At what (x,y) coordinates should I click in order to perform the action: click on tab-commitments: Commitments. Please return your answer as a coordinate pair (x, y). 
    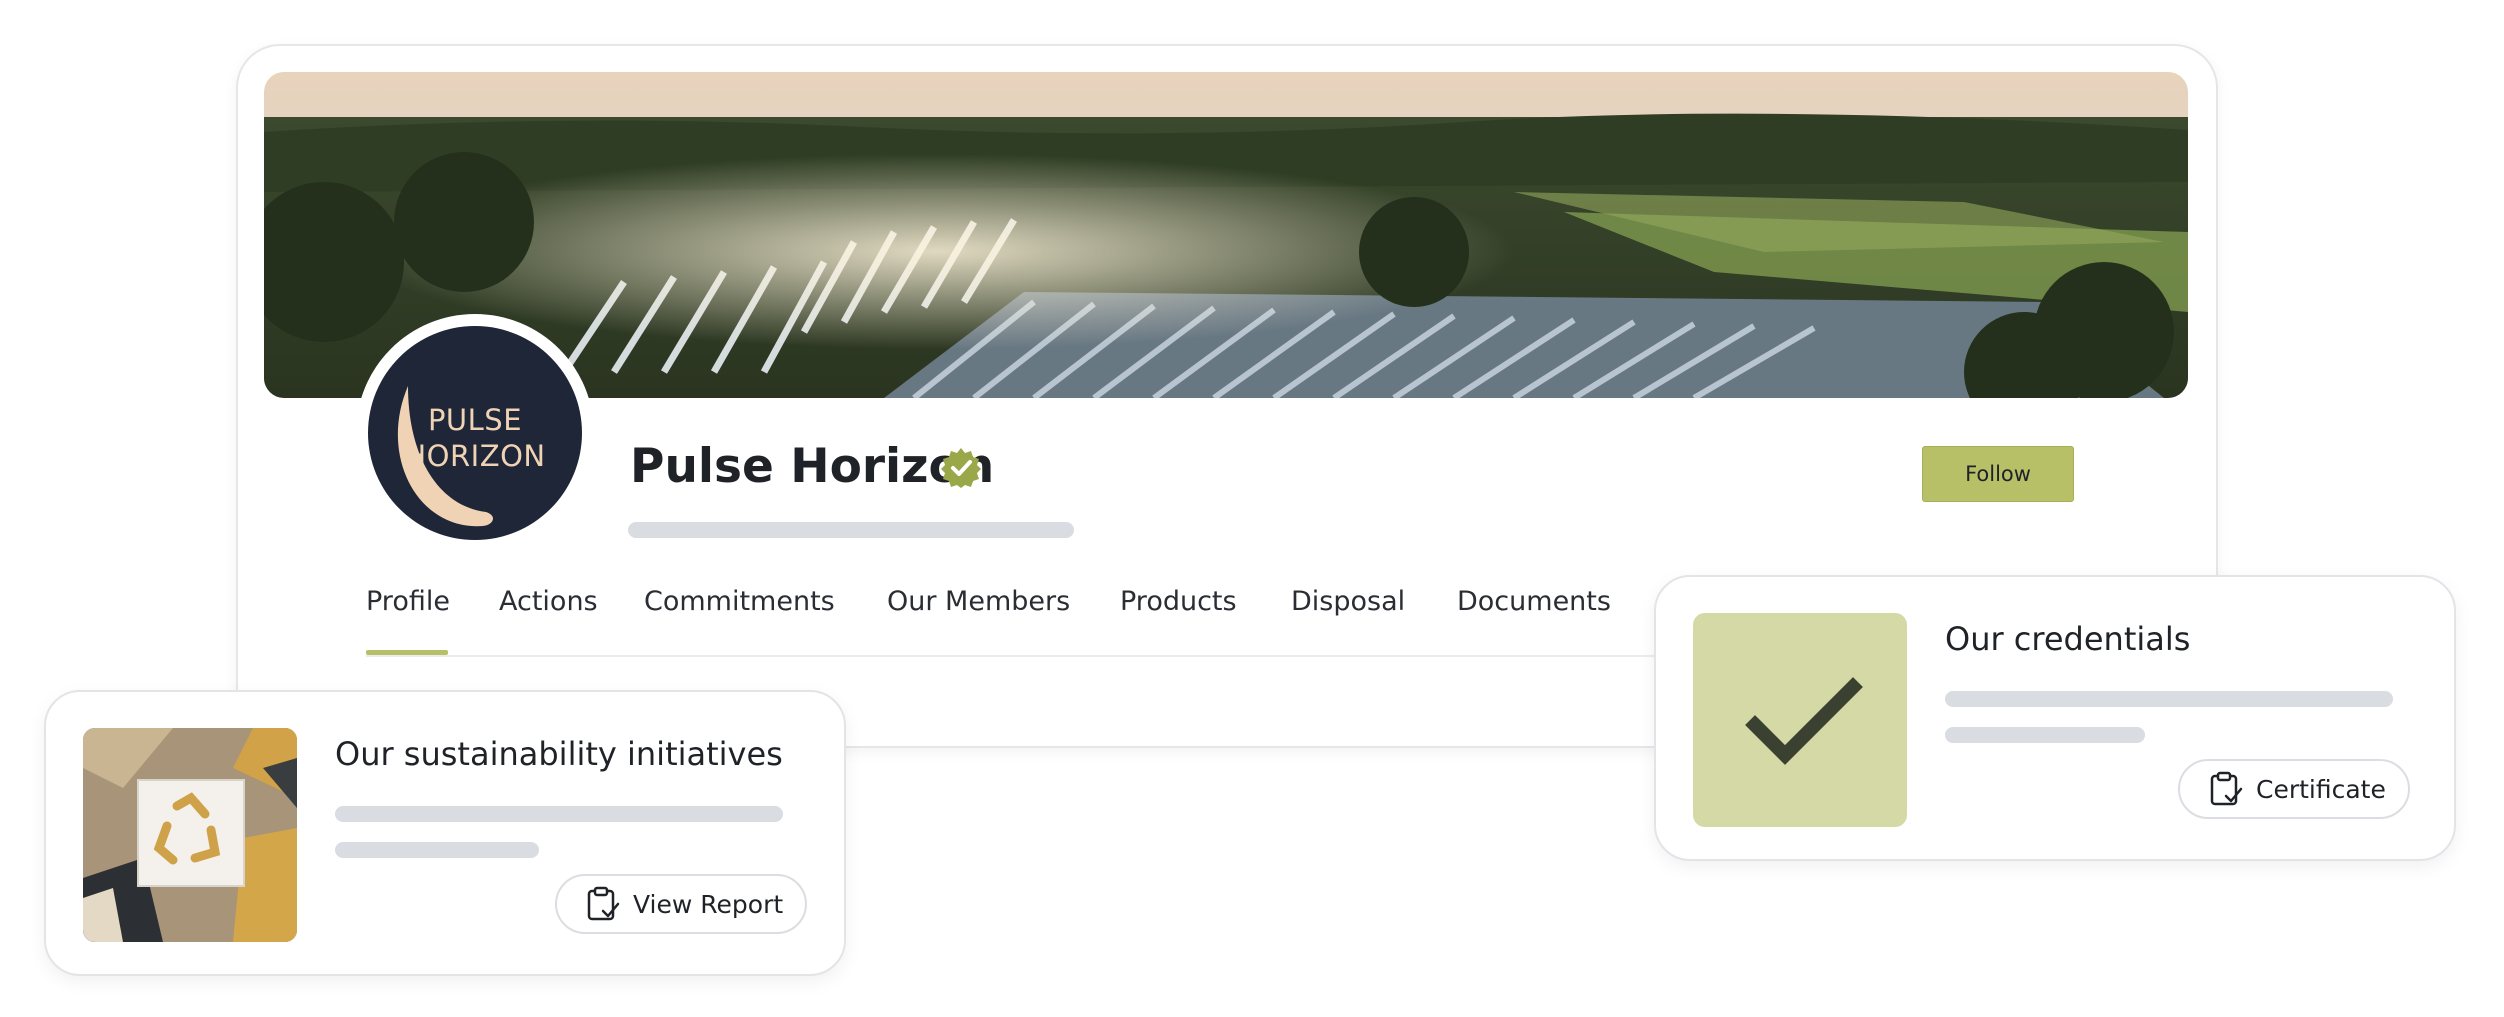
    Looking at the image, I should click on (739, 602).